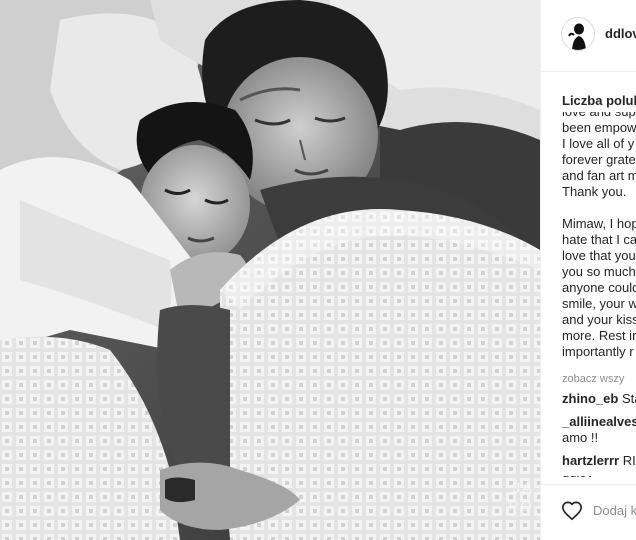 This screenshot has height=540, width=636. Describe the element at coordinates (572, 511) in the screenshot. I see `heart-icon` at that location.